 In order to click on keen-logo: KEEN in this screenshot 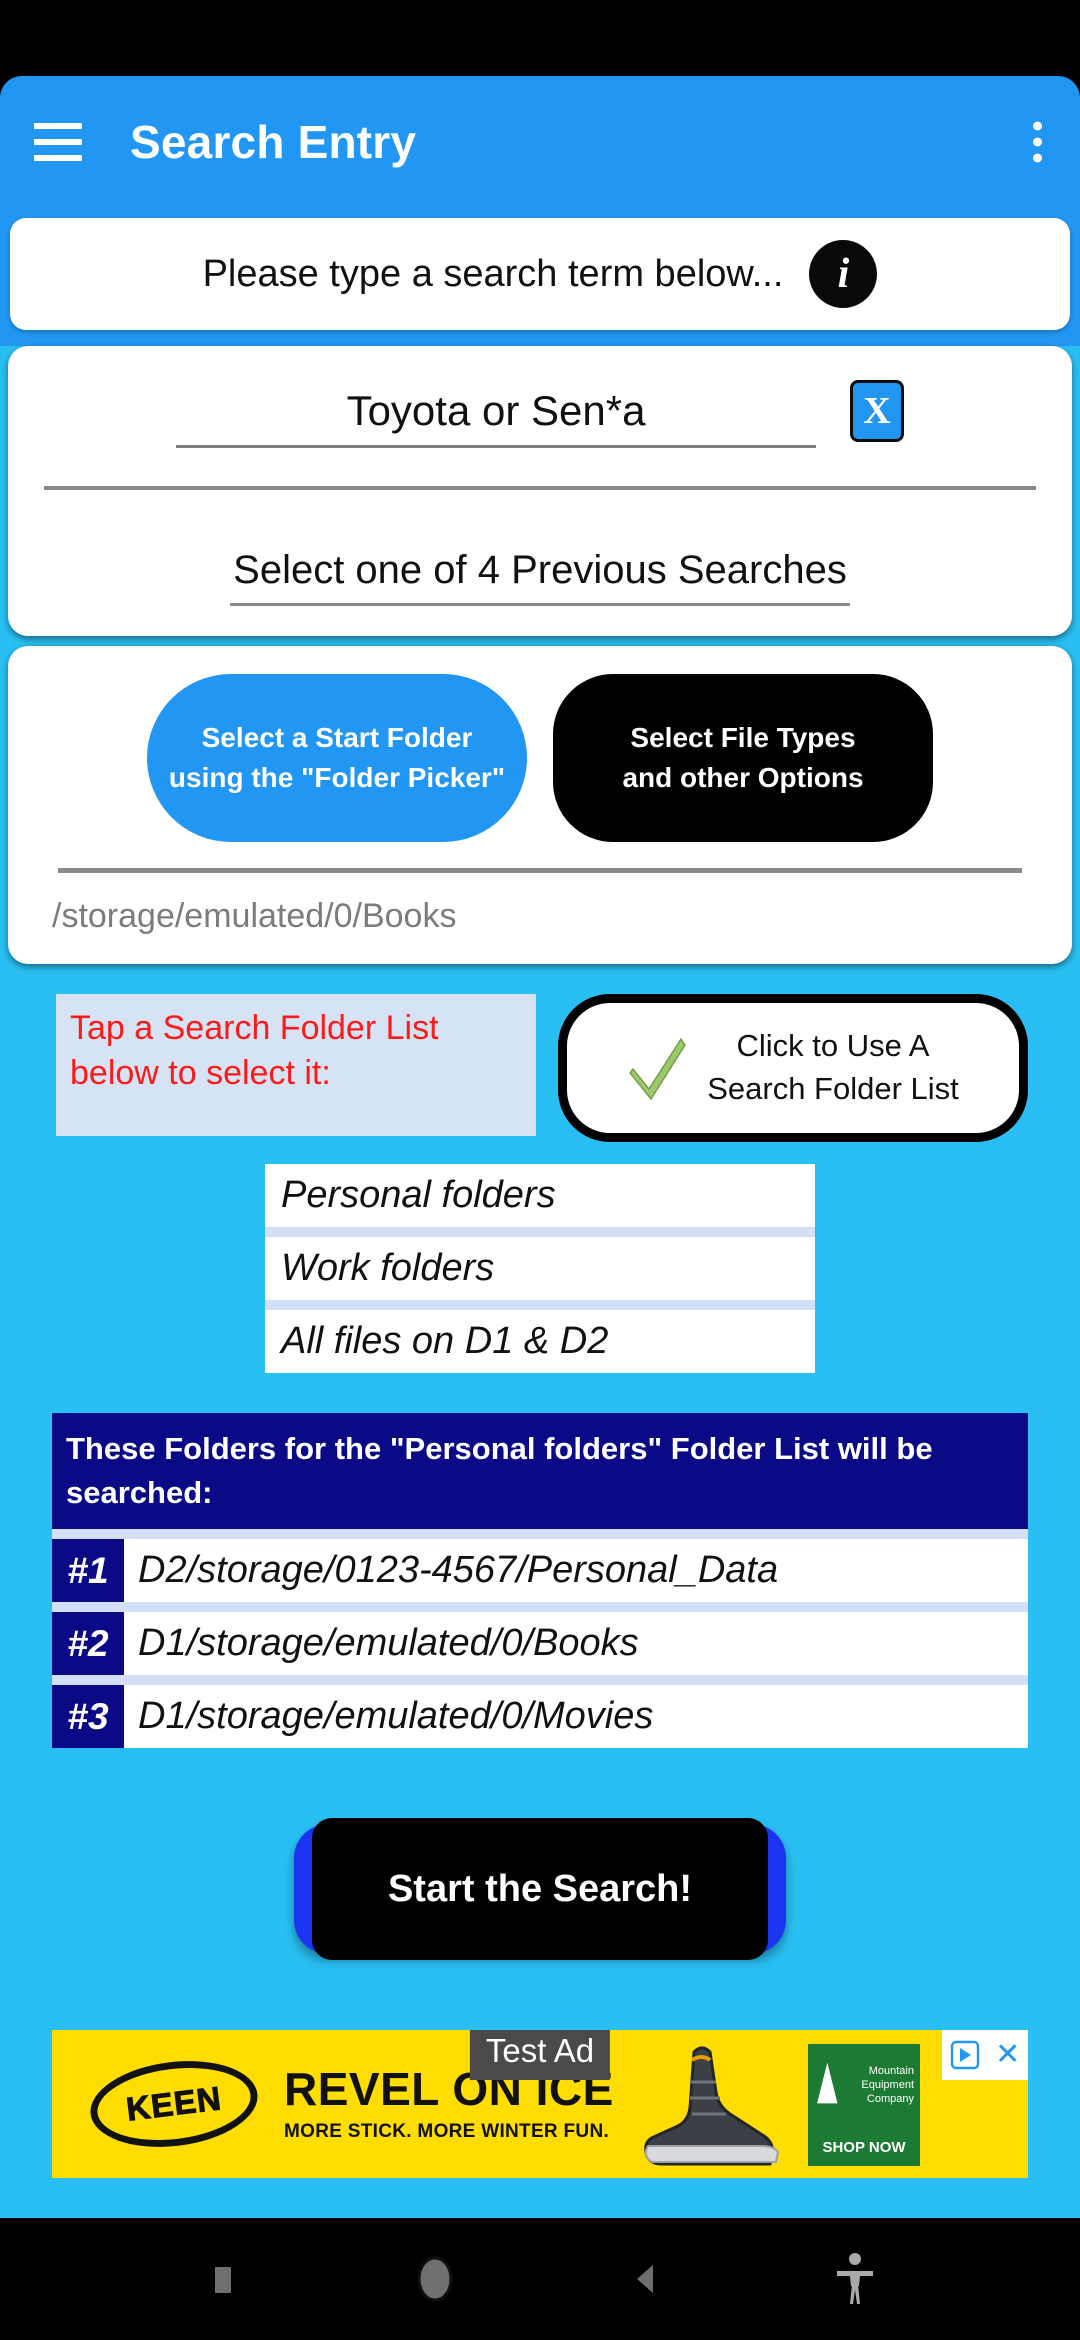, I will do `click(174, 2104)`.